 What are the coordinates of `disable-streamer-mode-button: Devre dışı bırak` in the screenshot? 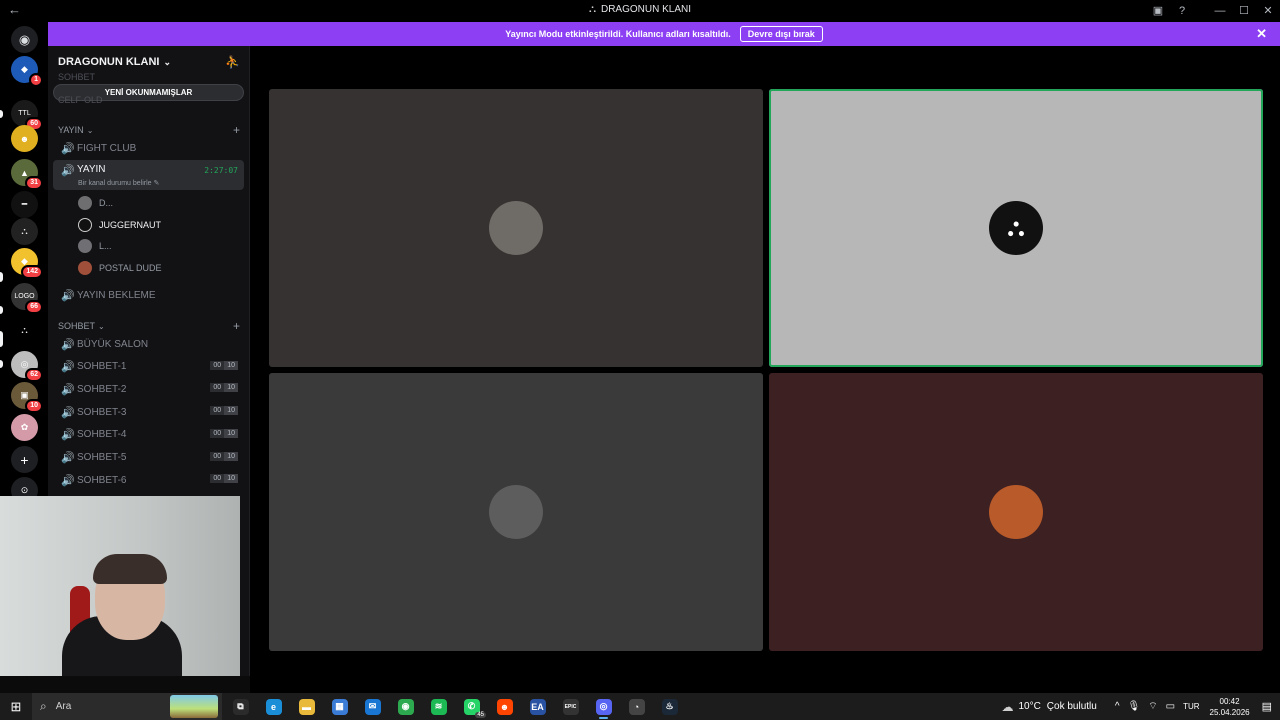 It's located at (781, 34).